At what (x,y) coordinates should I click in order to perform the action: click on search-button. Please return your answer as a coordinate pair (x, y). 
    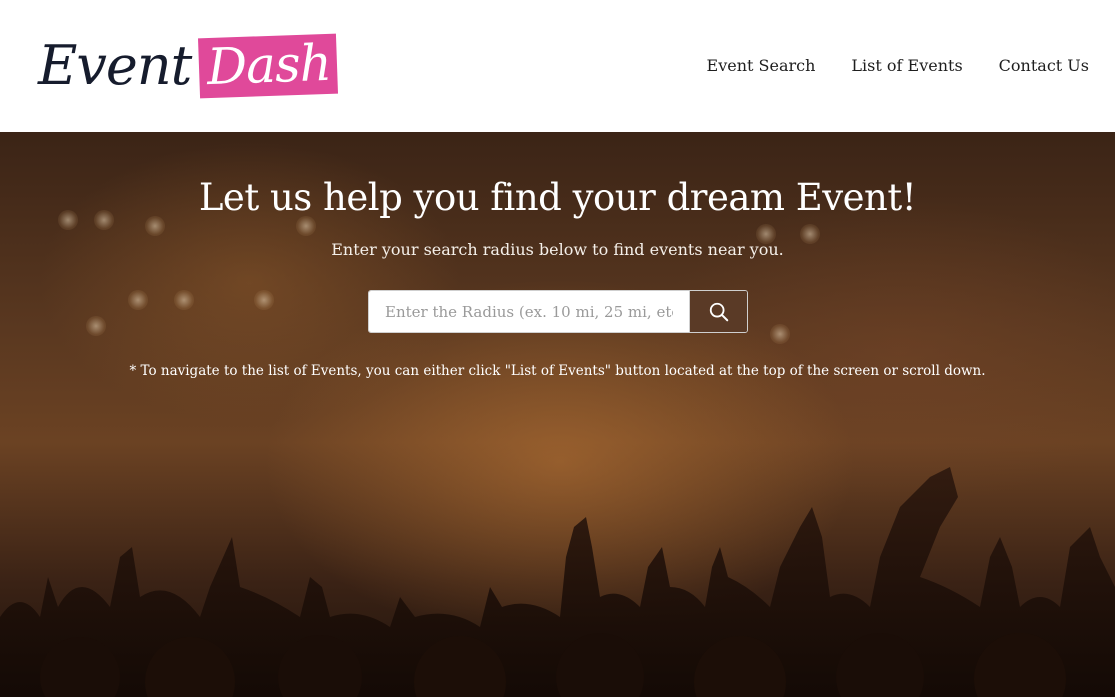
    Looking at the image, I should click on (718, 311).